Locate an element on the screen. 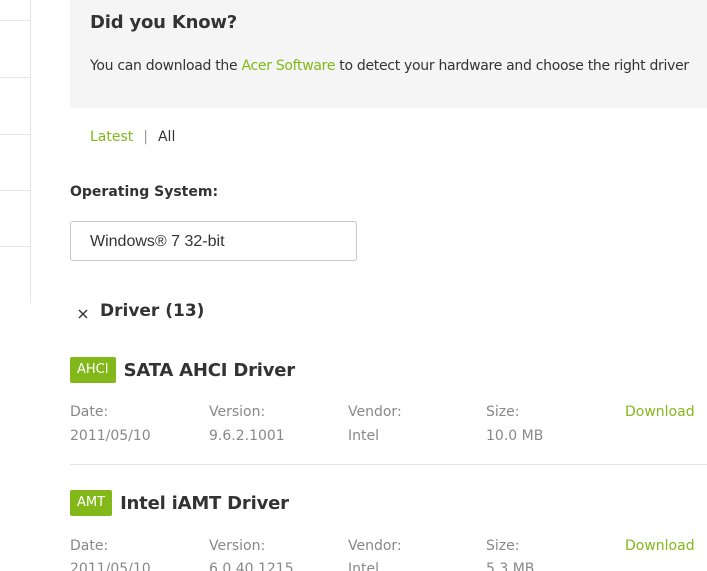 This screenshot has width=707, height=571. sidebar-panel is located at coordinates (15, 151).